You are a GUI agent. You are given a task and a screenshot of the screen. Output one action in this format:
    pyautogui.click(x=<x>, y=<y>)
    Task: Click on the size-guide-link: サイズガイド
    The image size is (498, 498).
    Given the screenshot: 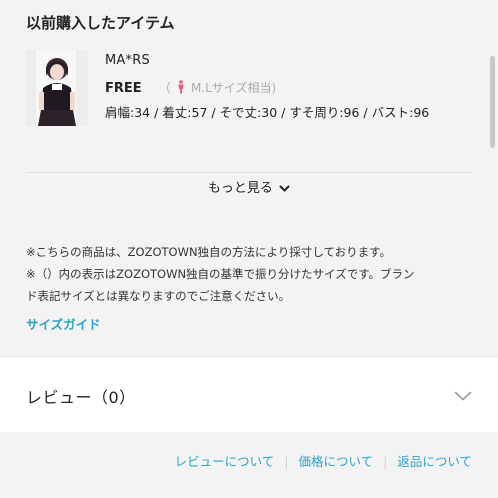 What is the action you would take?
    pyautogui.click(x=63, y=323)
    